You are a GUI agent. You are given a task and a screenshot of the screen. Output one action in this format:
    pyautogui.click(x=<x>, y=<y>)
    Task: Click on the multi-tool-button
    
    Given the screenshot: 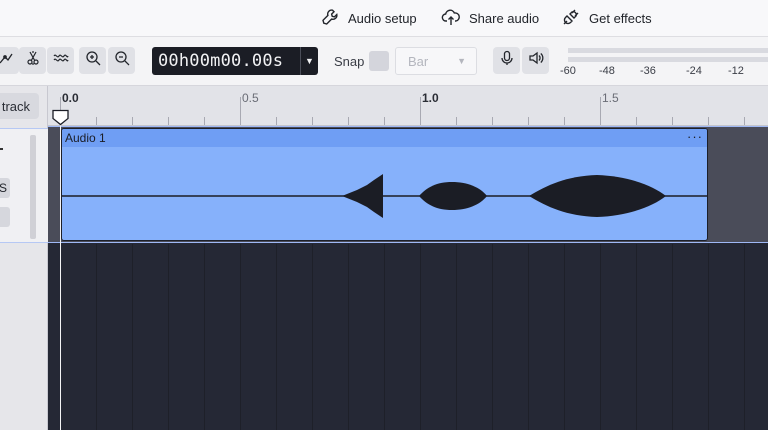 What is the action you would take?
    pyautogui.click(x=32, y=60)
    